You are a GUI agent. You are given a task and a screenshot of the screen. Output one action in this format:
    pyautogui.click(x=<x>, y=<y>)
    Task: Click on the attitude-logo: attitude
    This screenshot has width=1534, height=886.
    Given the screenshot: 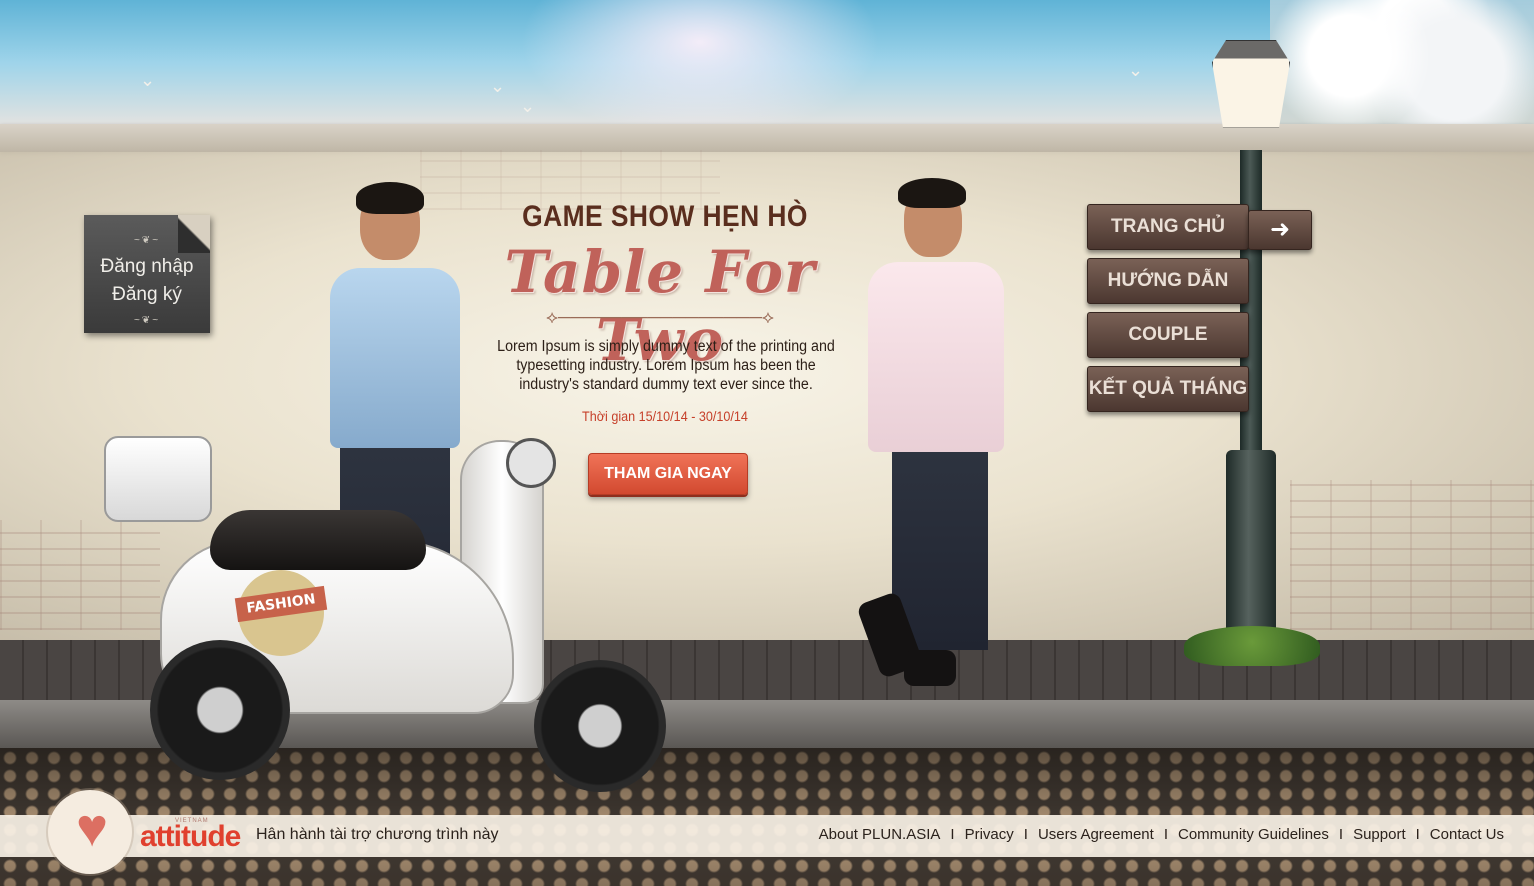 What is the action you would take?
    pyautogui.click(x=190, y=837)
    